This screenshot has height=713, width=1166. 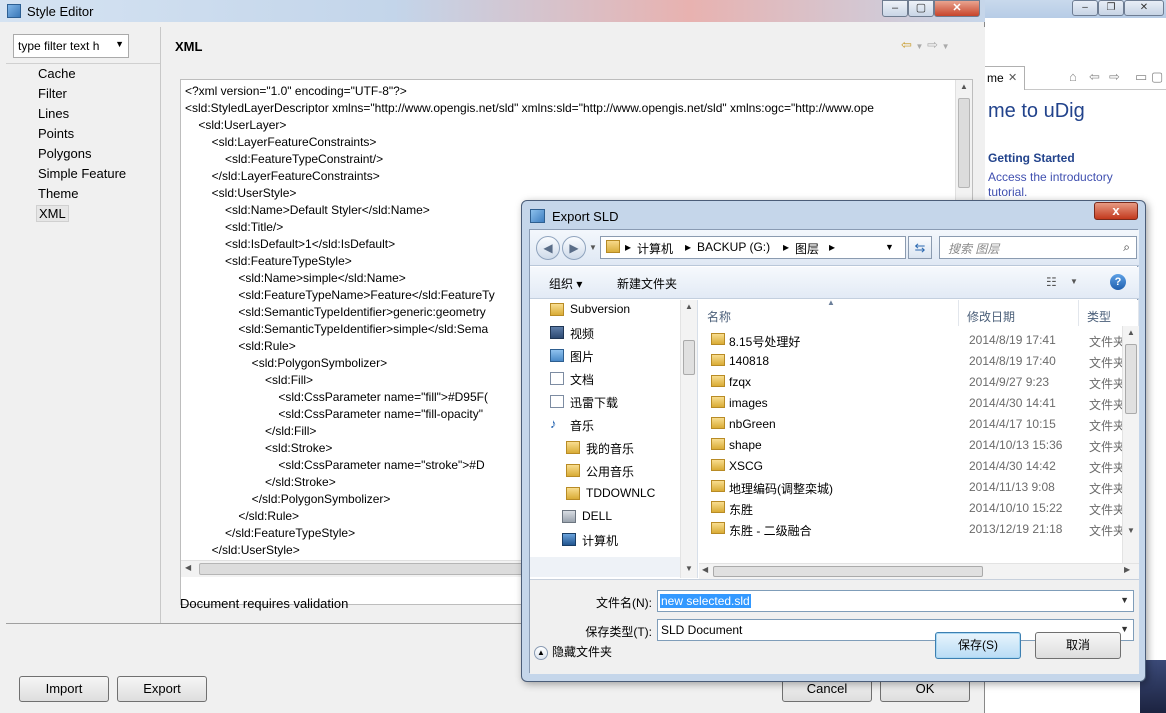 What do you see at coordinates (1109, 313) in the screenshot?
I see `column-header-type: 类型` at bounding box center [1109, 313].